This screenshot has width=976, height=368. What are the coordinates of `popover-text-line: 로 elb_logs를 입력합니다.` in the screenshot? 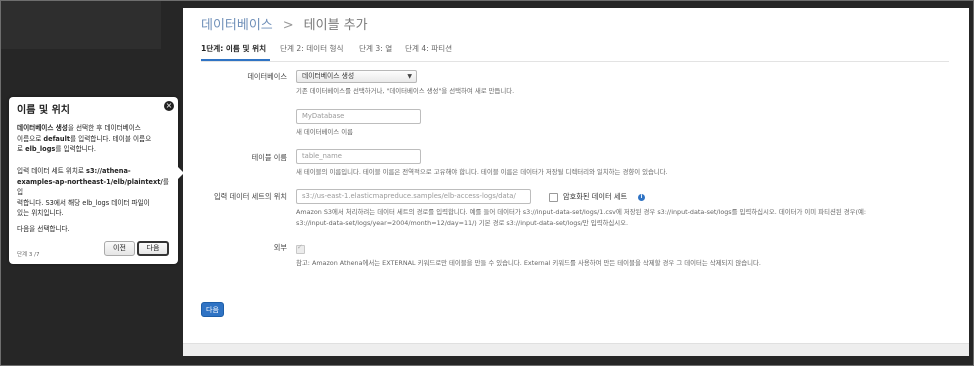 It's located at (56, 149).